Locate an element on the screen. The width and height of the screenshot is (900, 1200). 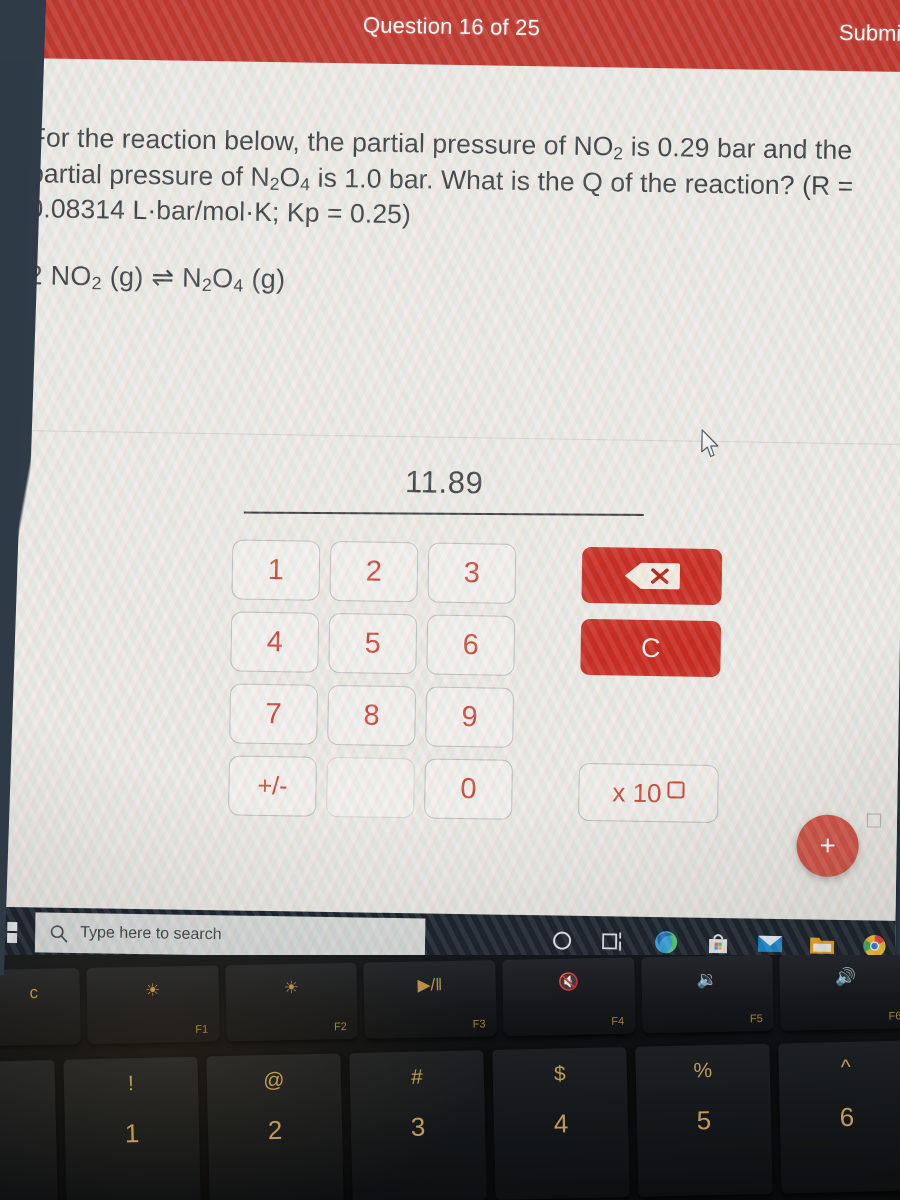
number-key-row: ! 1 @ 2 # 3 $ 4 % 5 ^ 6 is located at coordinates (450, 1120).